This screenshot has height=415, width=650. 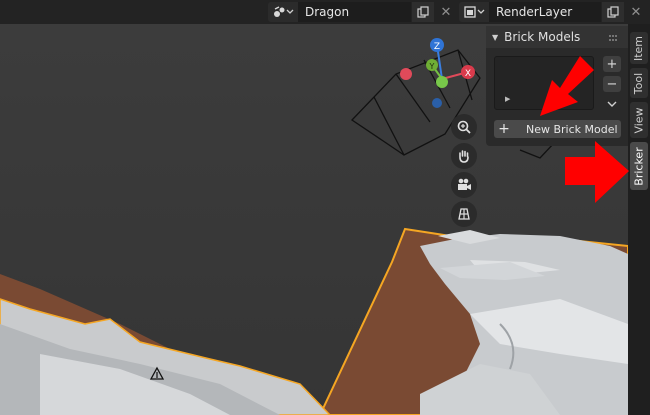 What do you see at coordinates (468, 74) in the screenshot?
I see `svg-text: X` at bounding box center [468, 74].